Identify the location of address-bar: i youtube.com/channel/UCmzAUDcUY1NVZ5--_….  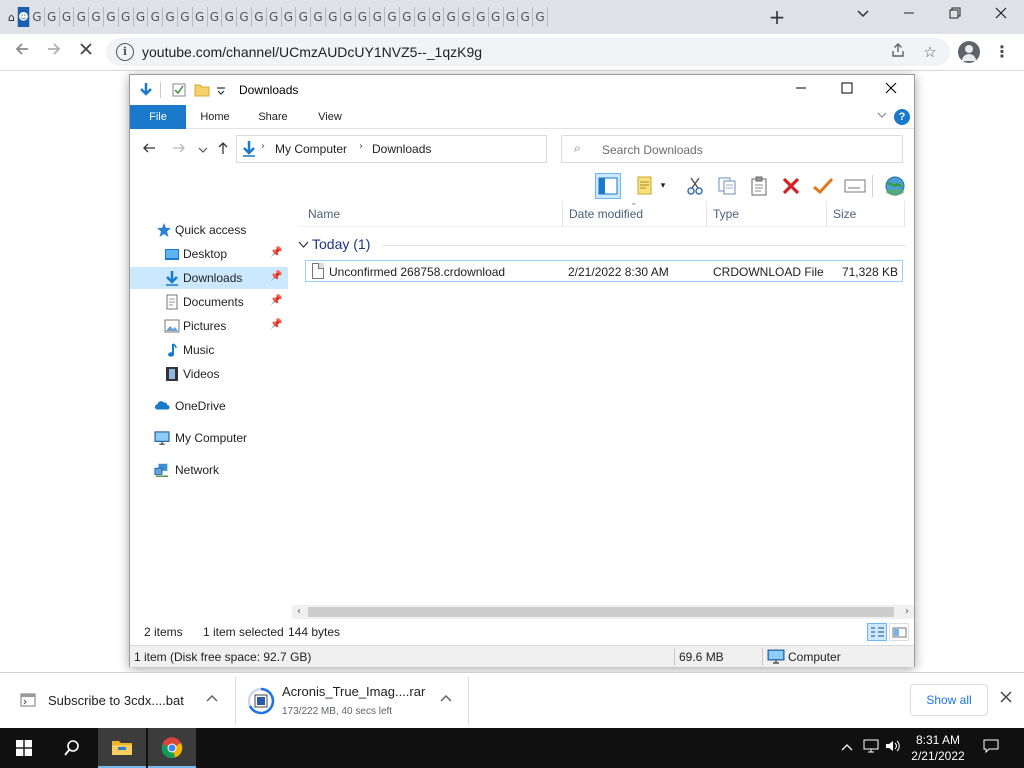
(528, 52).